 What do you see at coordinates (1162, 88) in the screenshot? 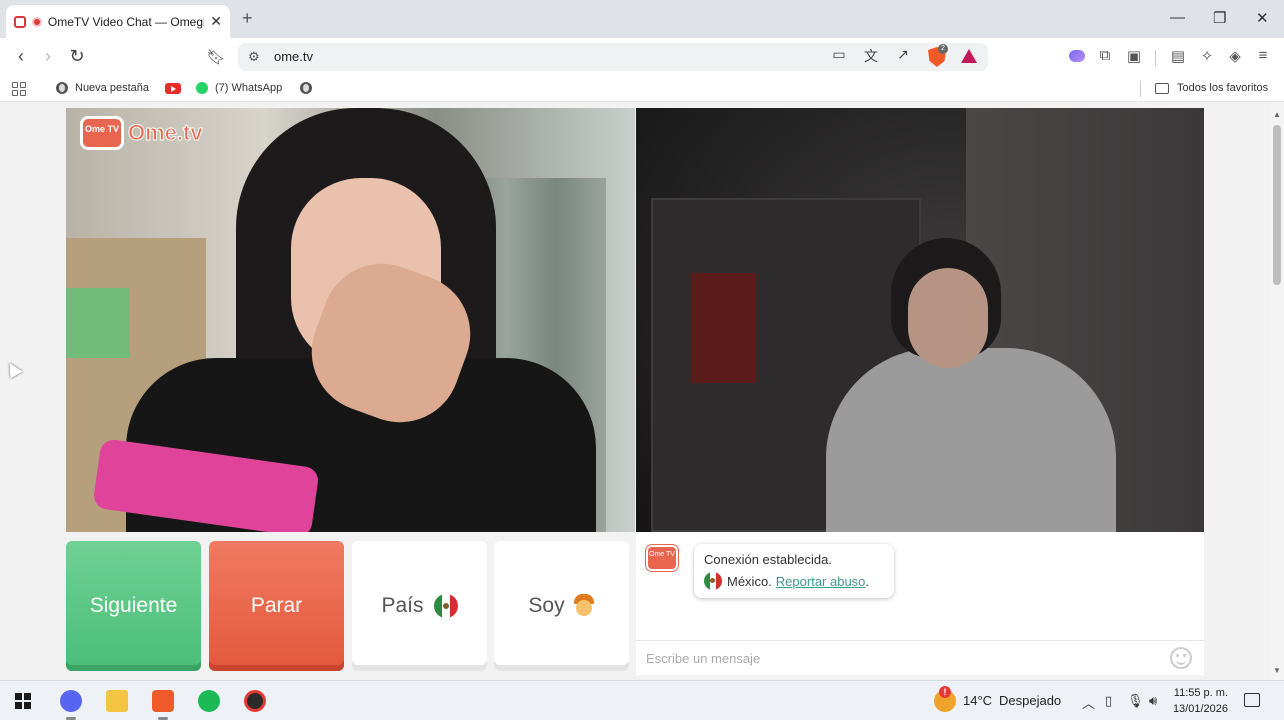
I see `folder-icon` at bounding box center [1162, 88].